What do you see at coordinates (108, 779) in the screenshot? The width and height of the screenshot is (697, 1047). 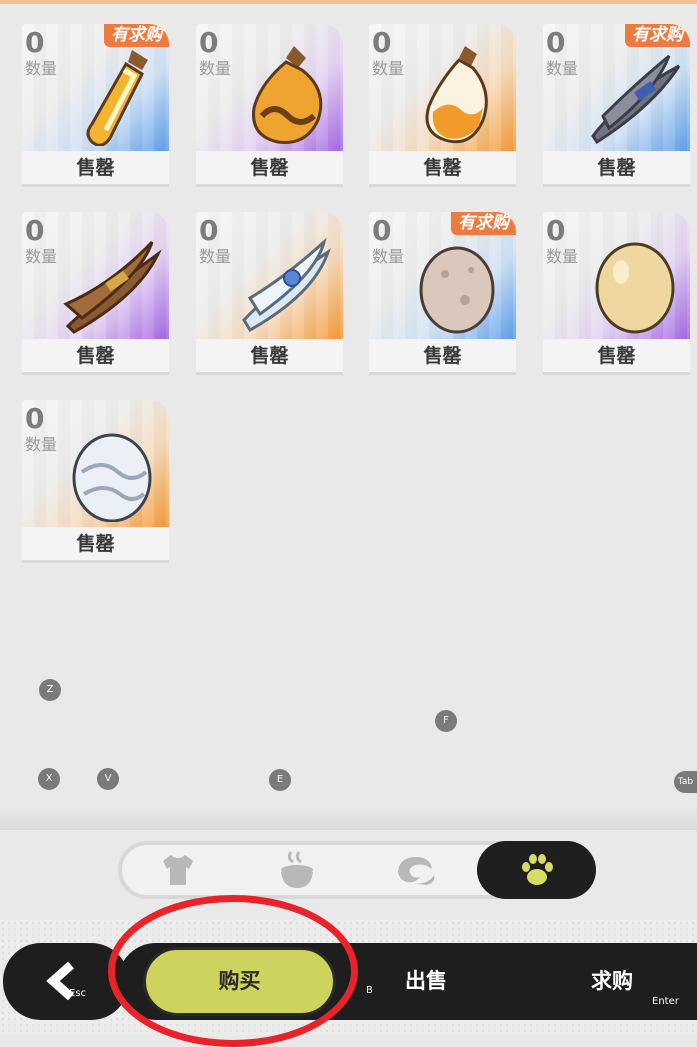 I see `hotkey-v: V` at bounding box center [108, 779].